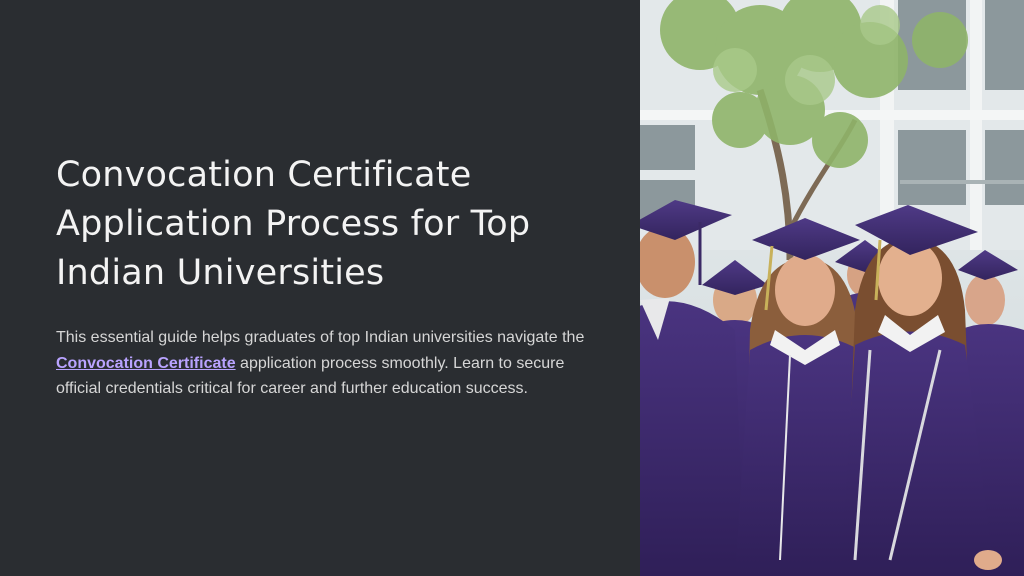  What do you see at coordinates (220, 273) in the screenshot?
I see `title-line-3: Indian Universities` at bounding box center [220, 273].